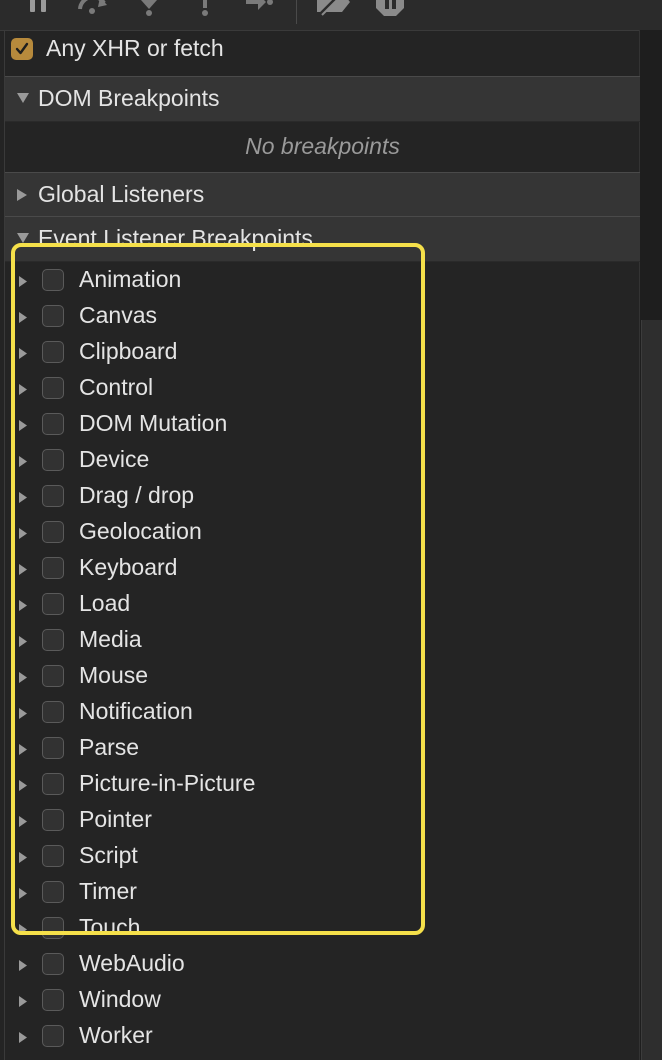 This screenshot has height=1060, width=662. What do you see at coordinates (322, 462) in the screenshot?
I see `event-category-row: Device` at bounding box center [322, 462].